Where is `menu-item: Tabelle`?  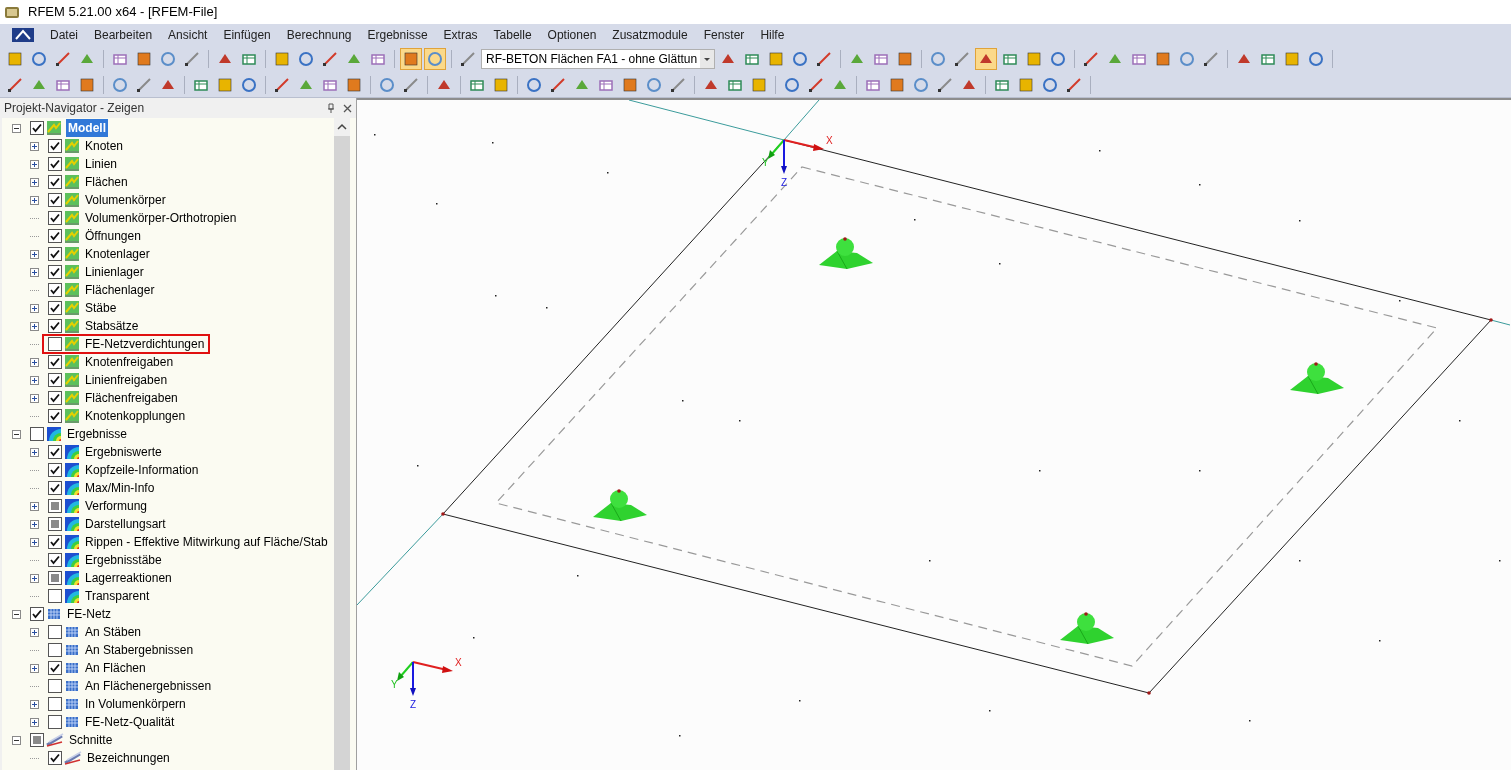
menu-item: Tabelle is located at coordinates (512, 35).